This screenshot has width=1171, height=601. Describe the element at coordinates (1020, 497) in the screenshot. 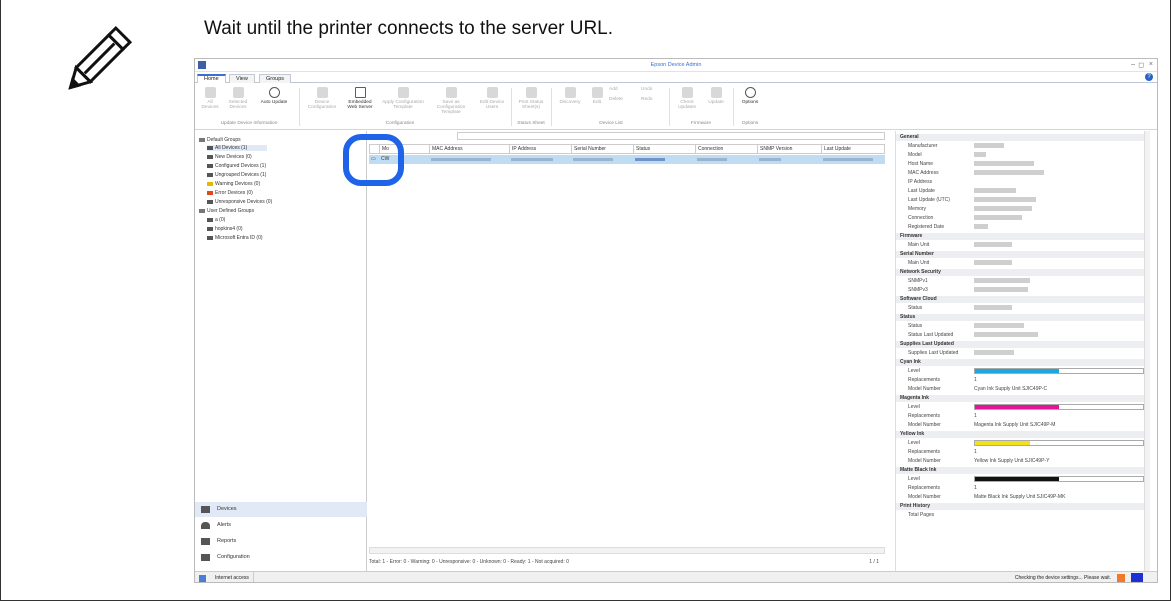

I see `black-model-number: Matte Black Ink Supply Unit SJIC49P-MK` at that location.